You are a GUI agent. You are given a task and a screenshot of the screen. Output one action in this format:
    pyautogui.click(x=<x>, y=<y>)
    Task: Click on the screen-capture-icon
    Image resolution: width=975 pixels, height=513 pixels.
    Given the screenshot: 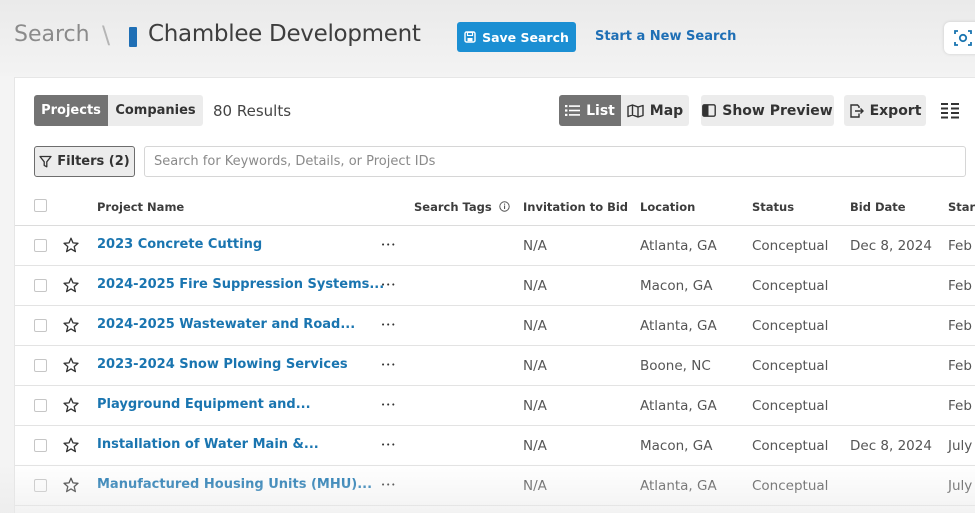 What is the action you would take?
    pyautogui.click(x=963, y=38)
    